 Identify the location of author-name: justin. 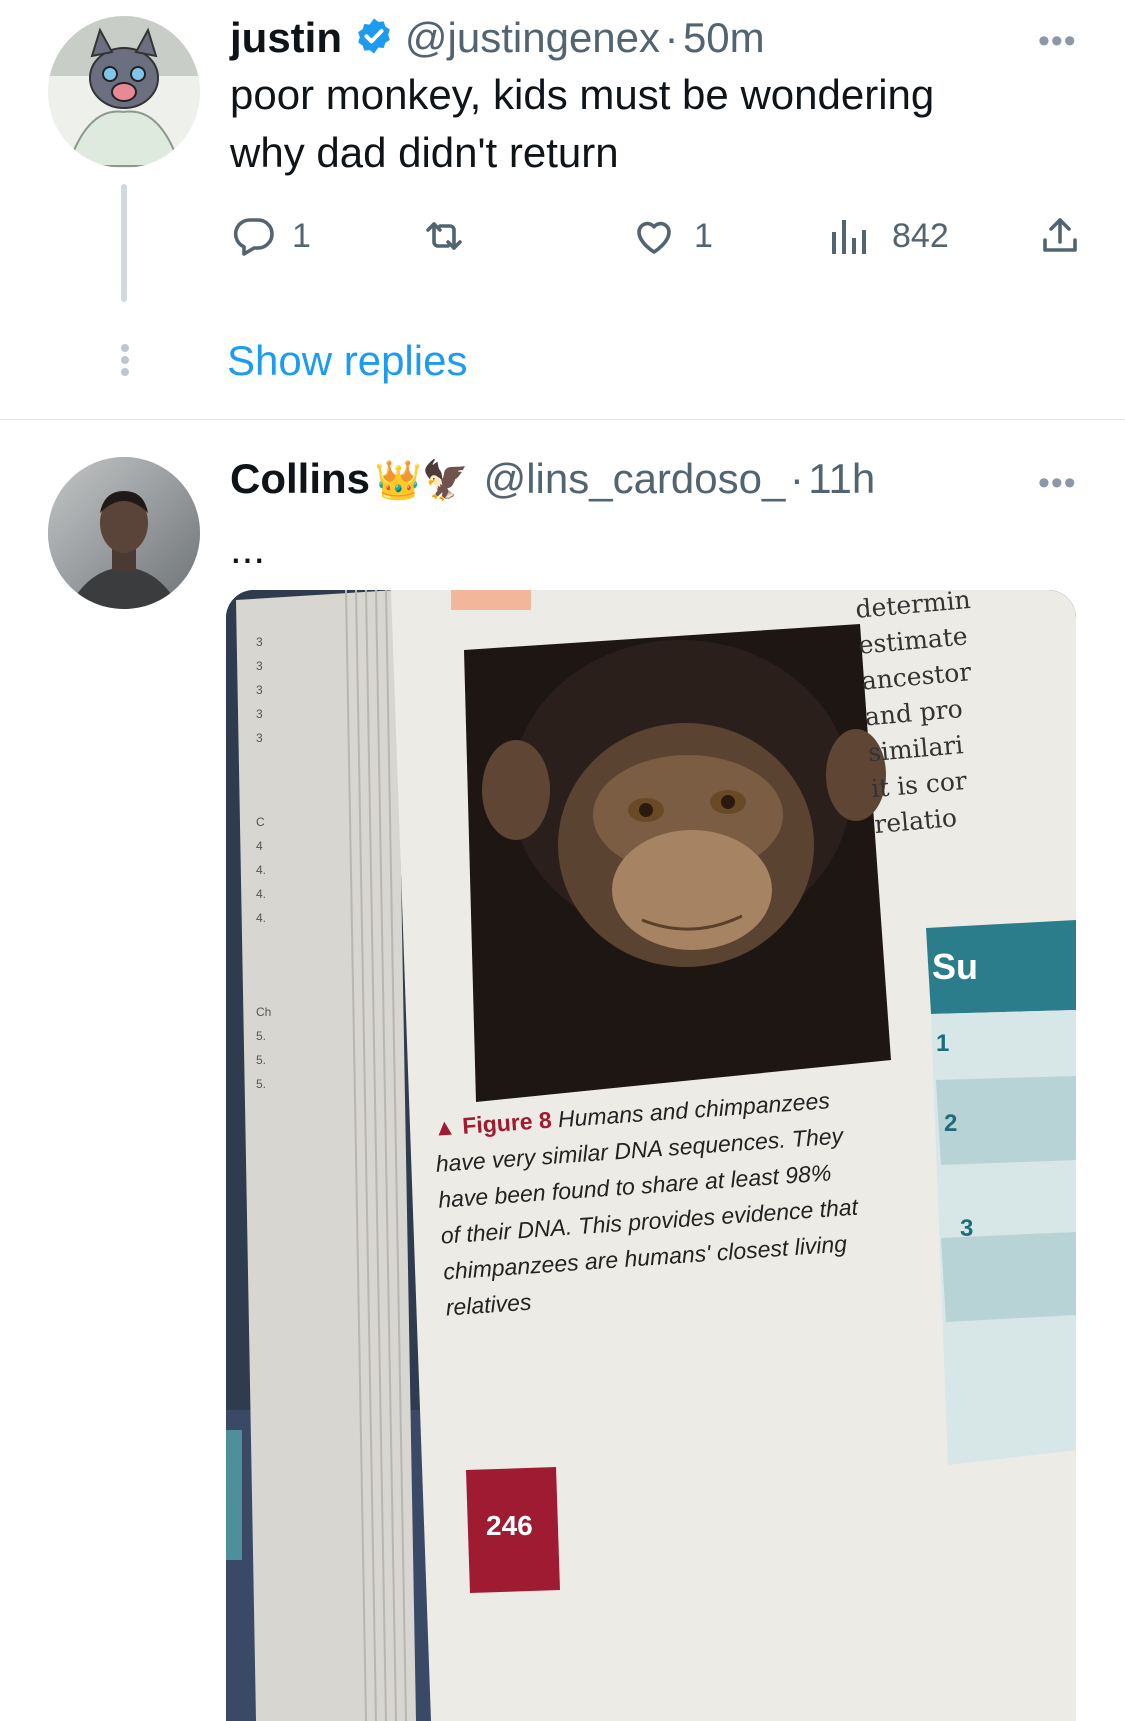
(286, 37).